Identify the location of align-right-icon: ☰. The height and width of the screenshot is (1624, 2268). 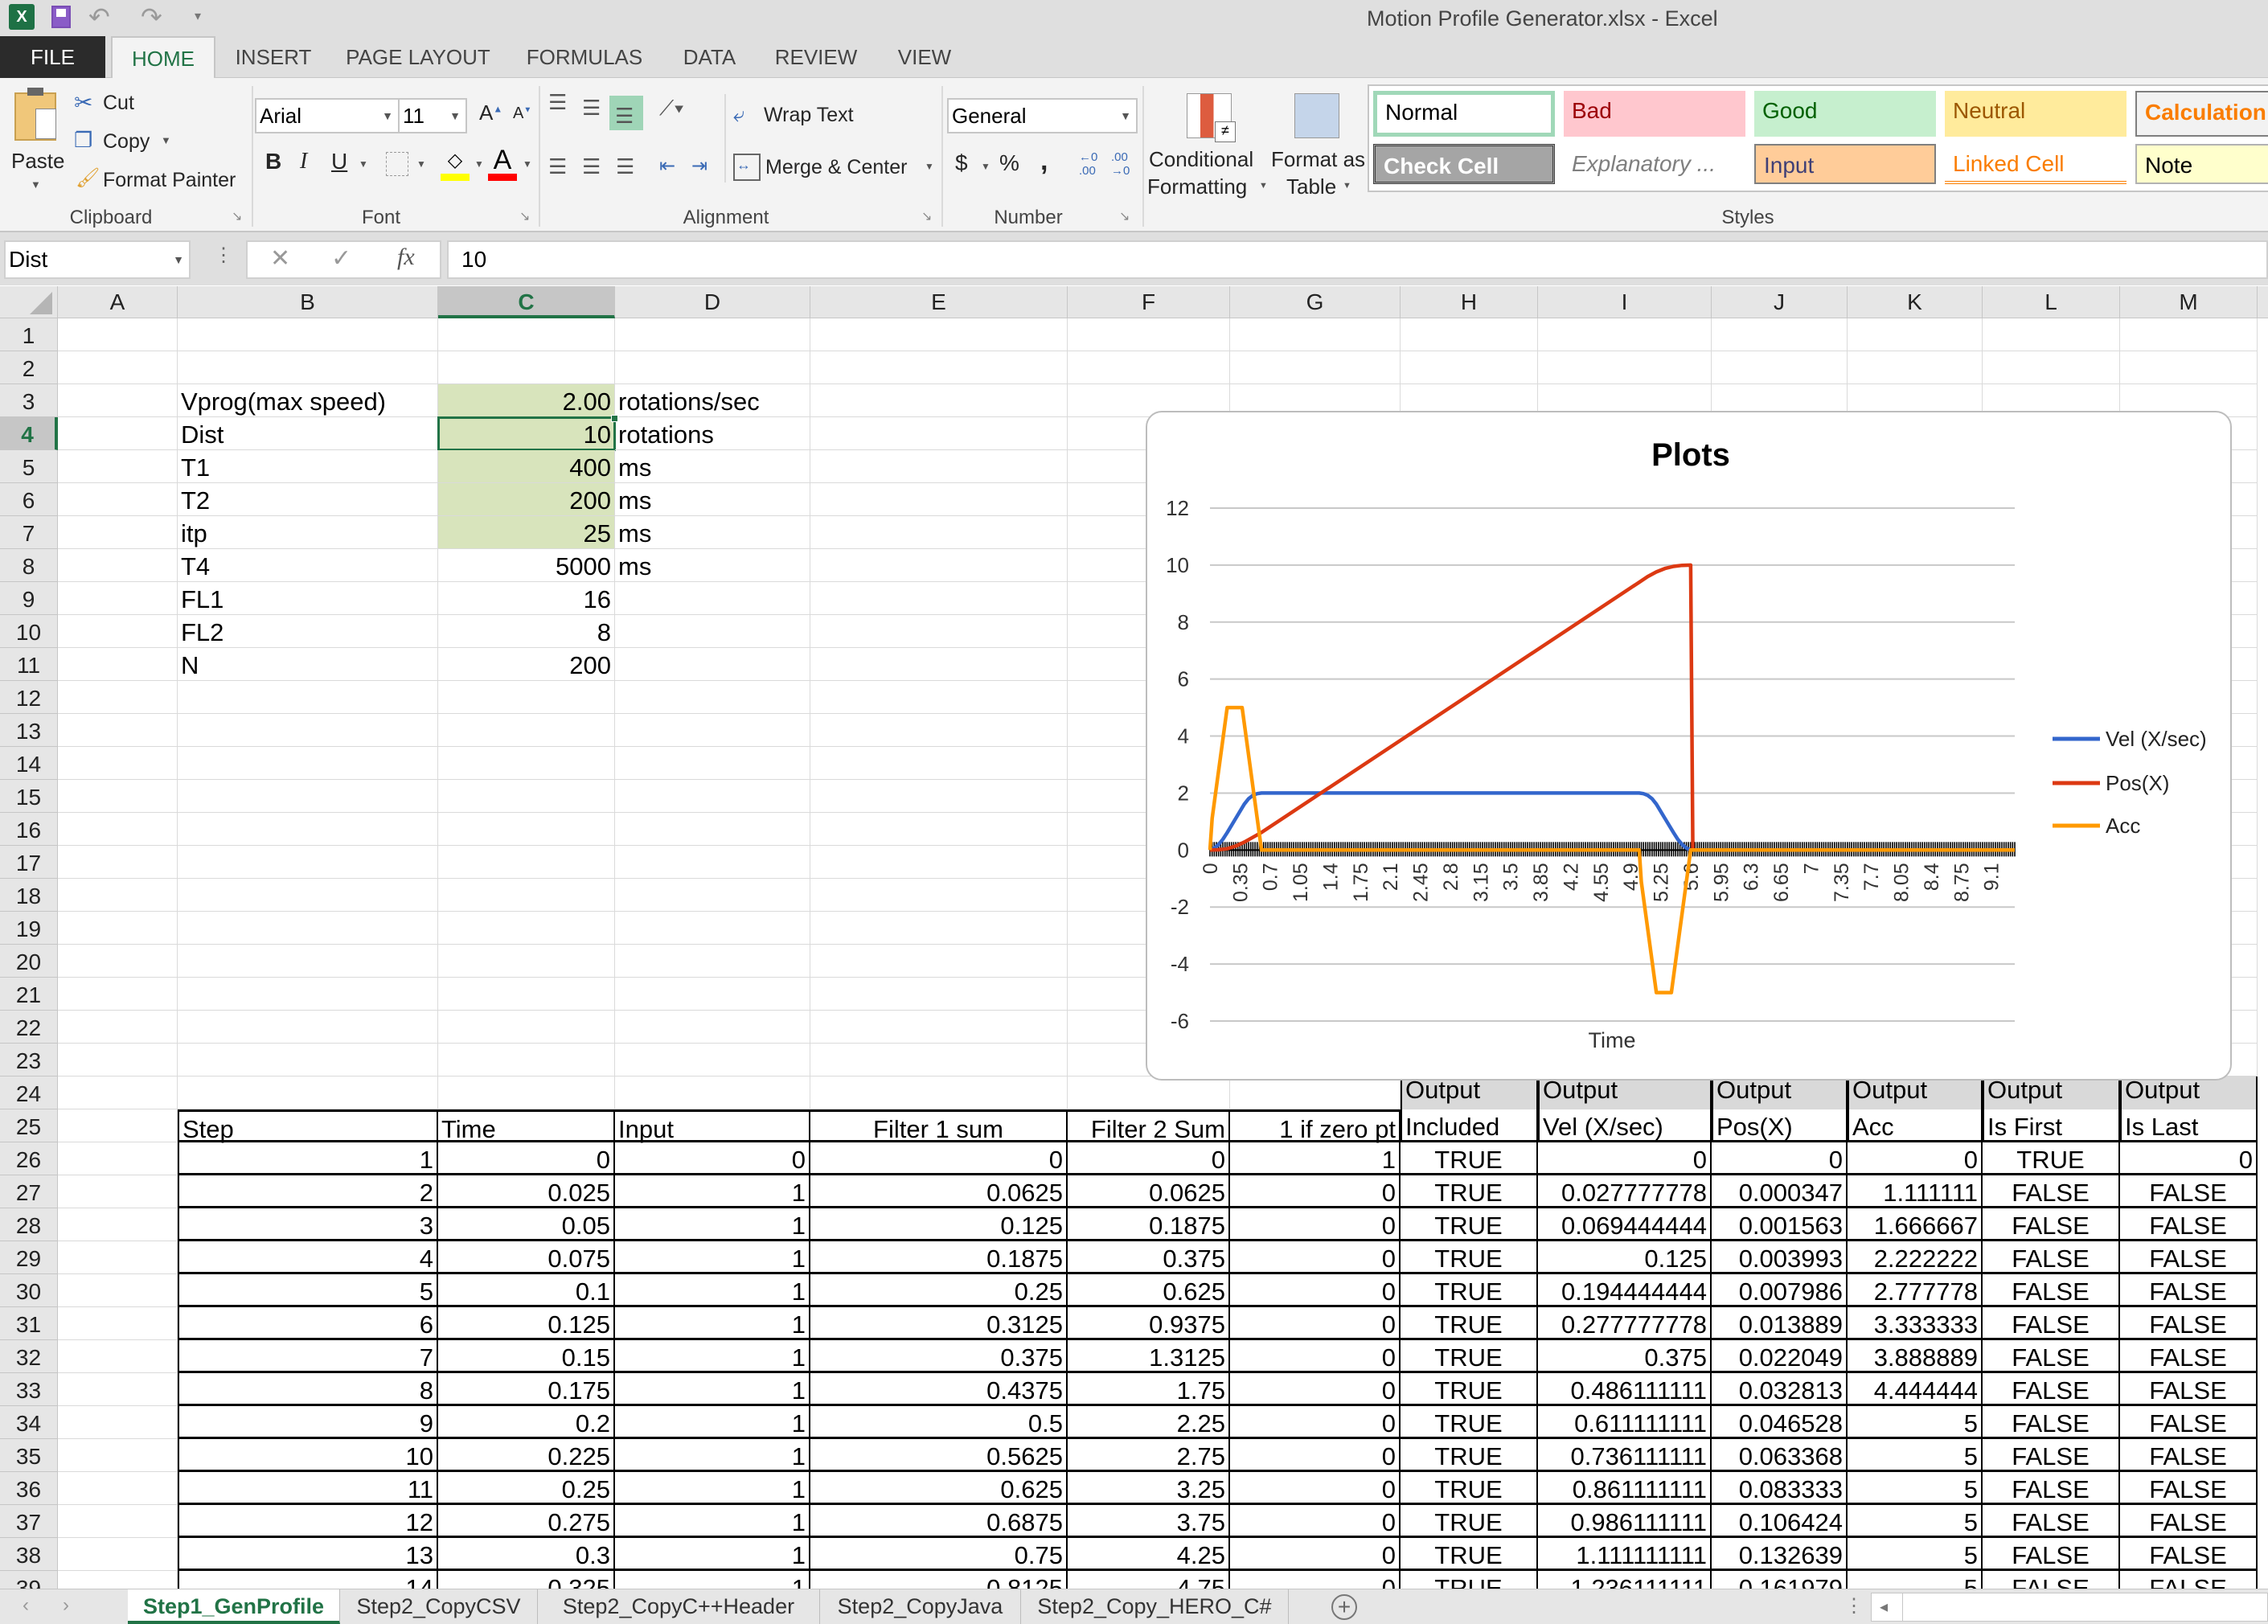
(625, 167).